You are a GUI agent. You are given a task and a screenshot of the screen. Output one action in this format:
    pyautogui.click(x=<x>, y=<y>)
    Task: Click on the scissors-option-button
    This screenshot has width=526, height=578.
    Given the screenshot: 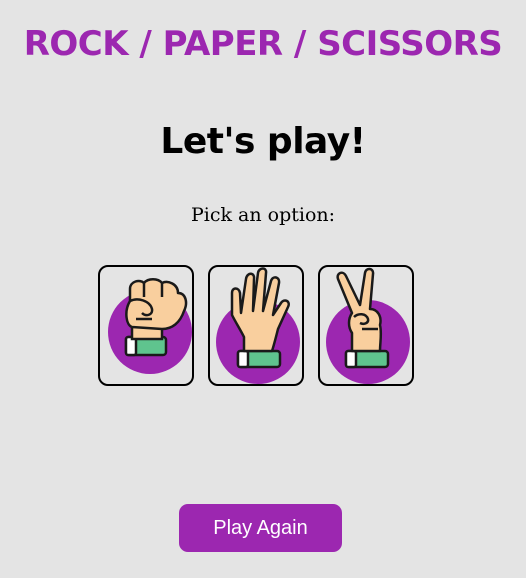 What is the action you would take?
    pyautogui.click(x=366, y=325)
    